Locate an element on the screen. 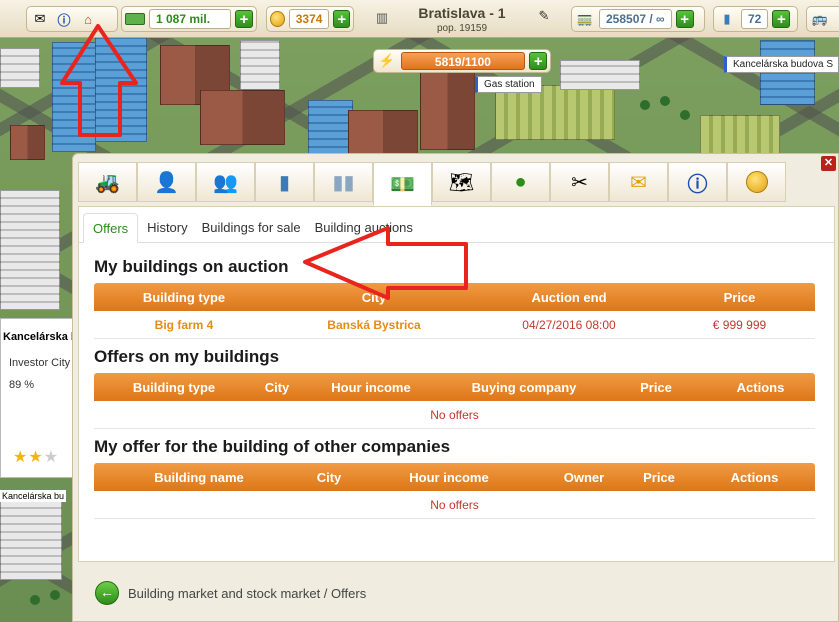 This screenshot has height=622, width=839. tab-people: 👥 is located at coordinates (225, 182).